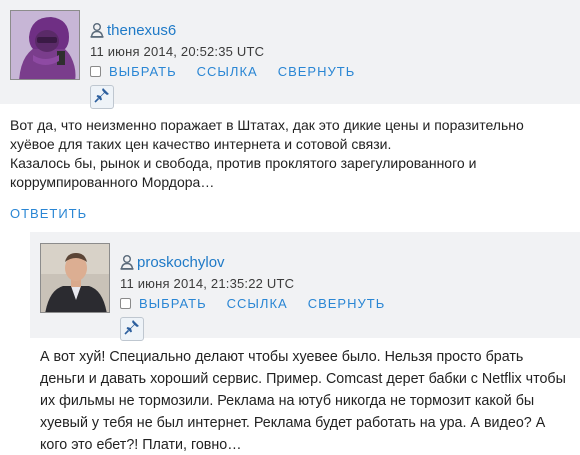 The width and height of the screenshot is (580, 455). What do you see at coordinates (262, 262) in the screenshot?
I see `user-line: proskochylov` at bounding box center [262, 262].